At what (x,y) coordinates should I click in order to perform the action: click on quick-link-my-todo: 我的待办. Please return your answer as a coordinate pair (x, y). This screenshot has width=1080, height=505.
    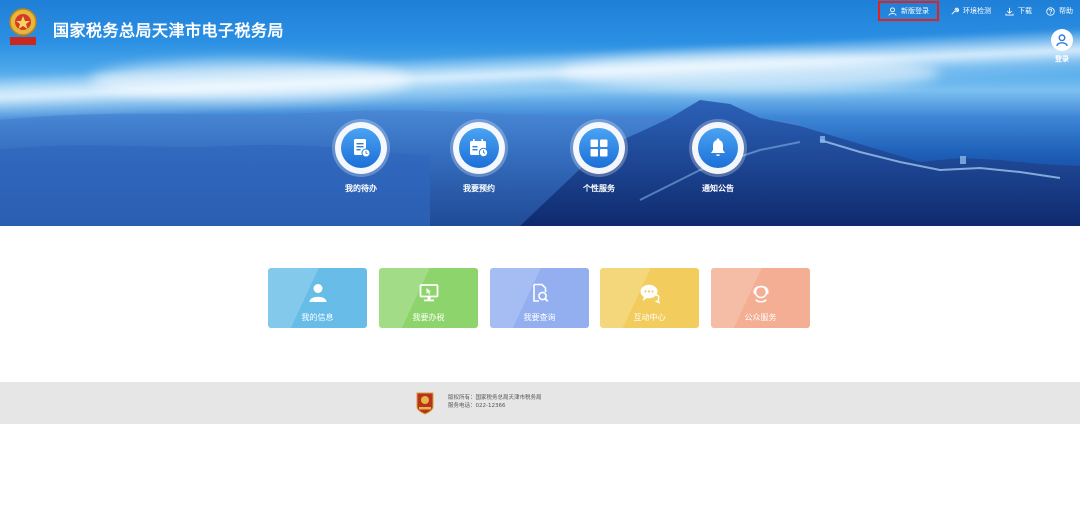
    Looking at the image, I should click on (361, 158).